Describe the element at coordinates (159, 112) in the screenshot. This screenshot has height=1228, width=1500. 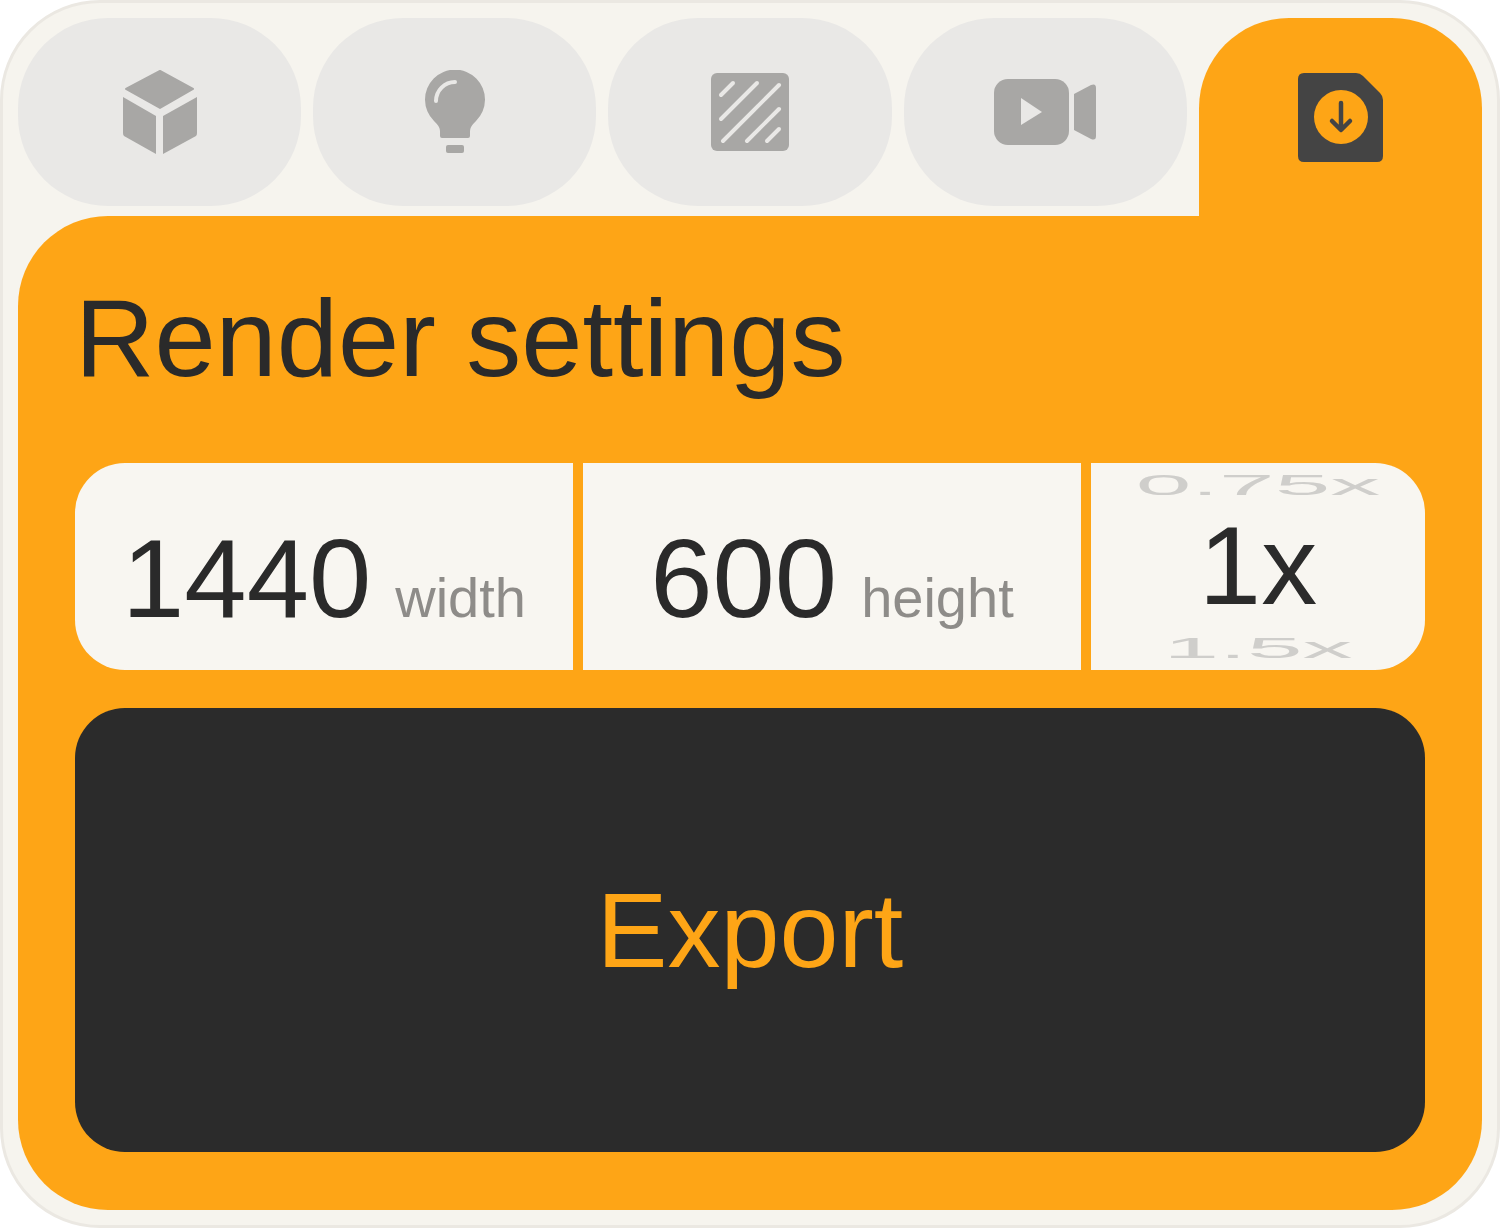
I see `cube-icon` at that location.